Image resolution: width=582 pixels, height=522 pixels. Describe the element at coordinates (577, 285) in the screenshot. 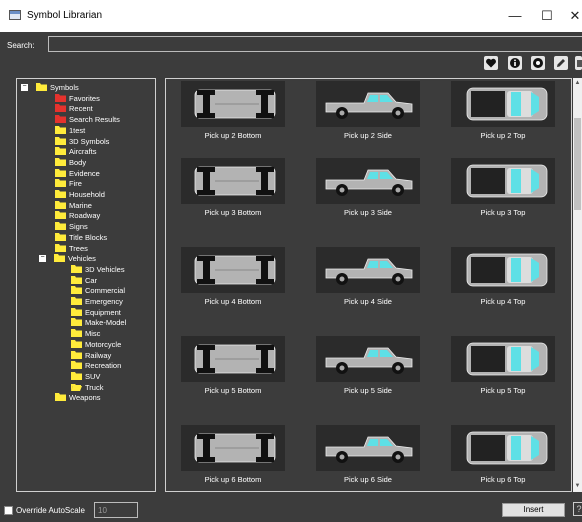

I see `grid-scrollbar: ▲ ▼` at that location.